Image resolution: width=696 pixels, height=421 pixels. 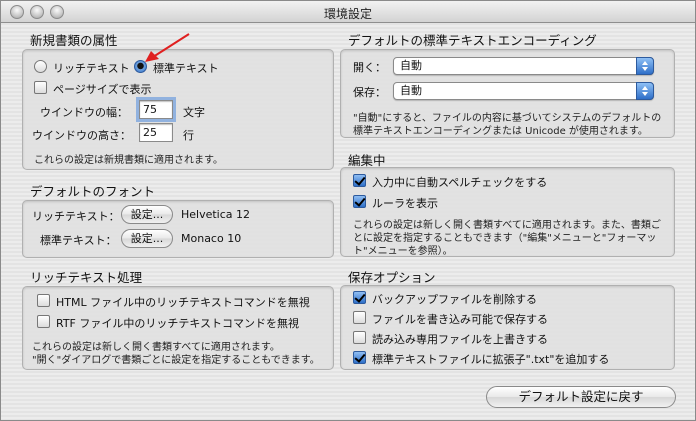 What do you see at coordinates (177, 323) in the screenshot?
I see `ignore-rtf-label: RTF ファイル中のリッチテキストコマンドを無視` at bounding box center [177, 323].